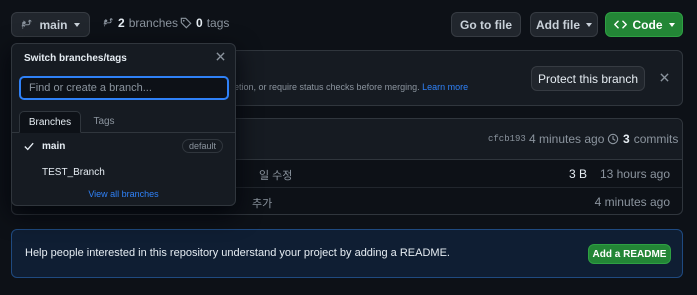  I want to click on go-to-file-button: Go to file, so click(486, 24).